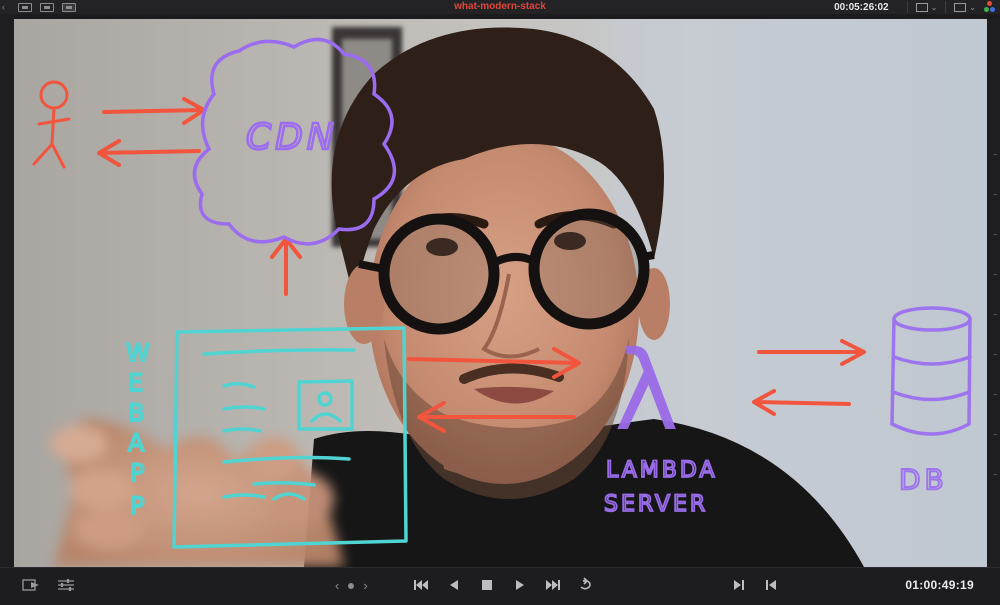 This screenshot has height=605, width=1000. Describe the element at coordinates (739, 585) in the screenshot. I see `mark-in-icon` at that location.